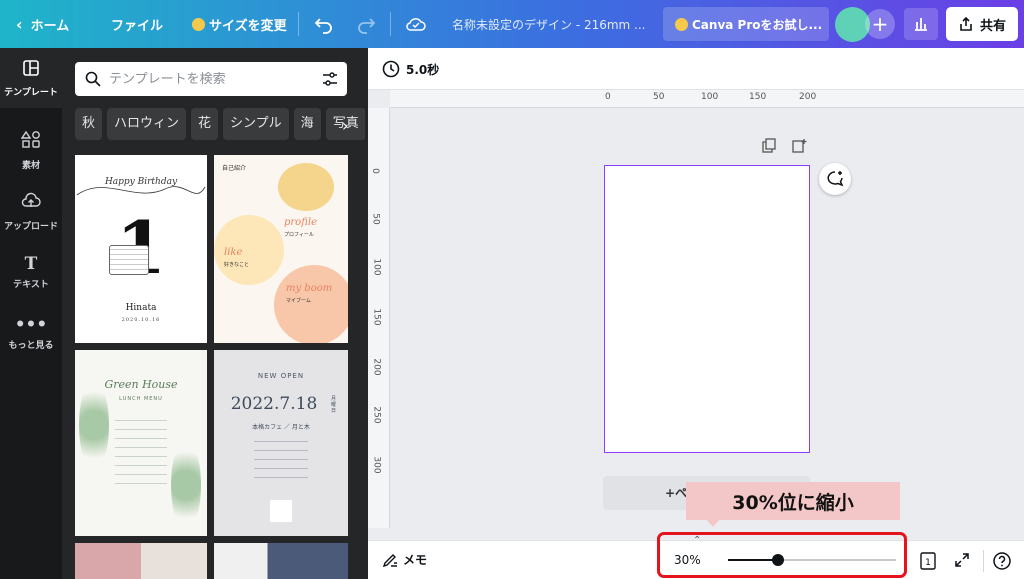 Image resolution: width=1024 pixels, height=579 pixels. I want to click on decorative-circle, so click(311, 304).